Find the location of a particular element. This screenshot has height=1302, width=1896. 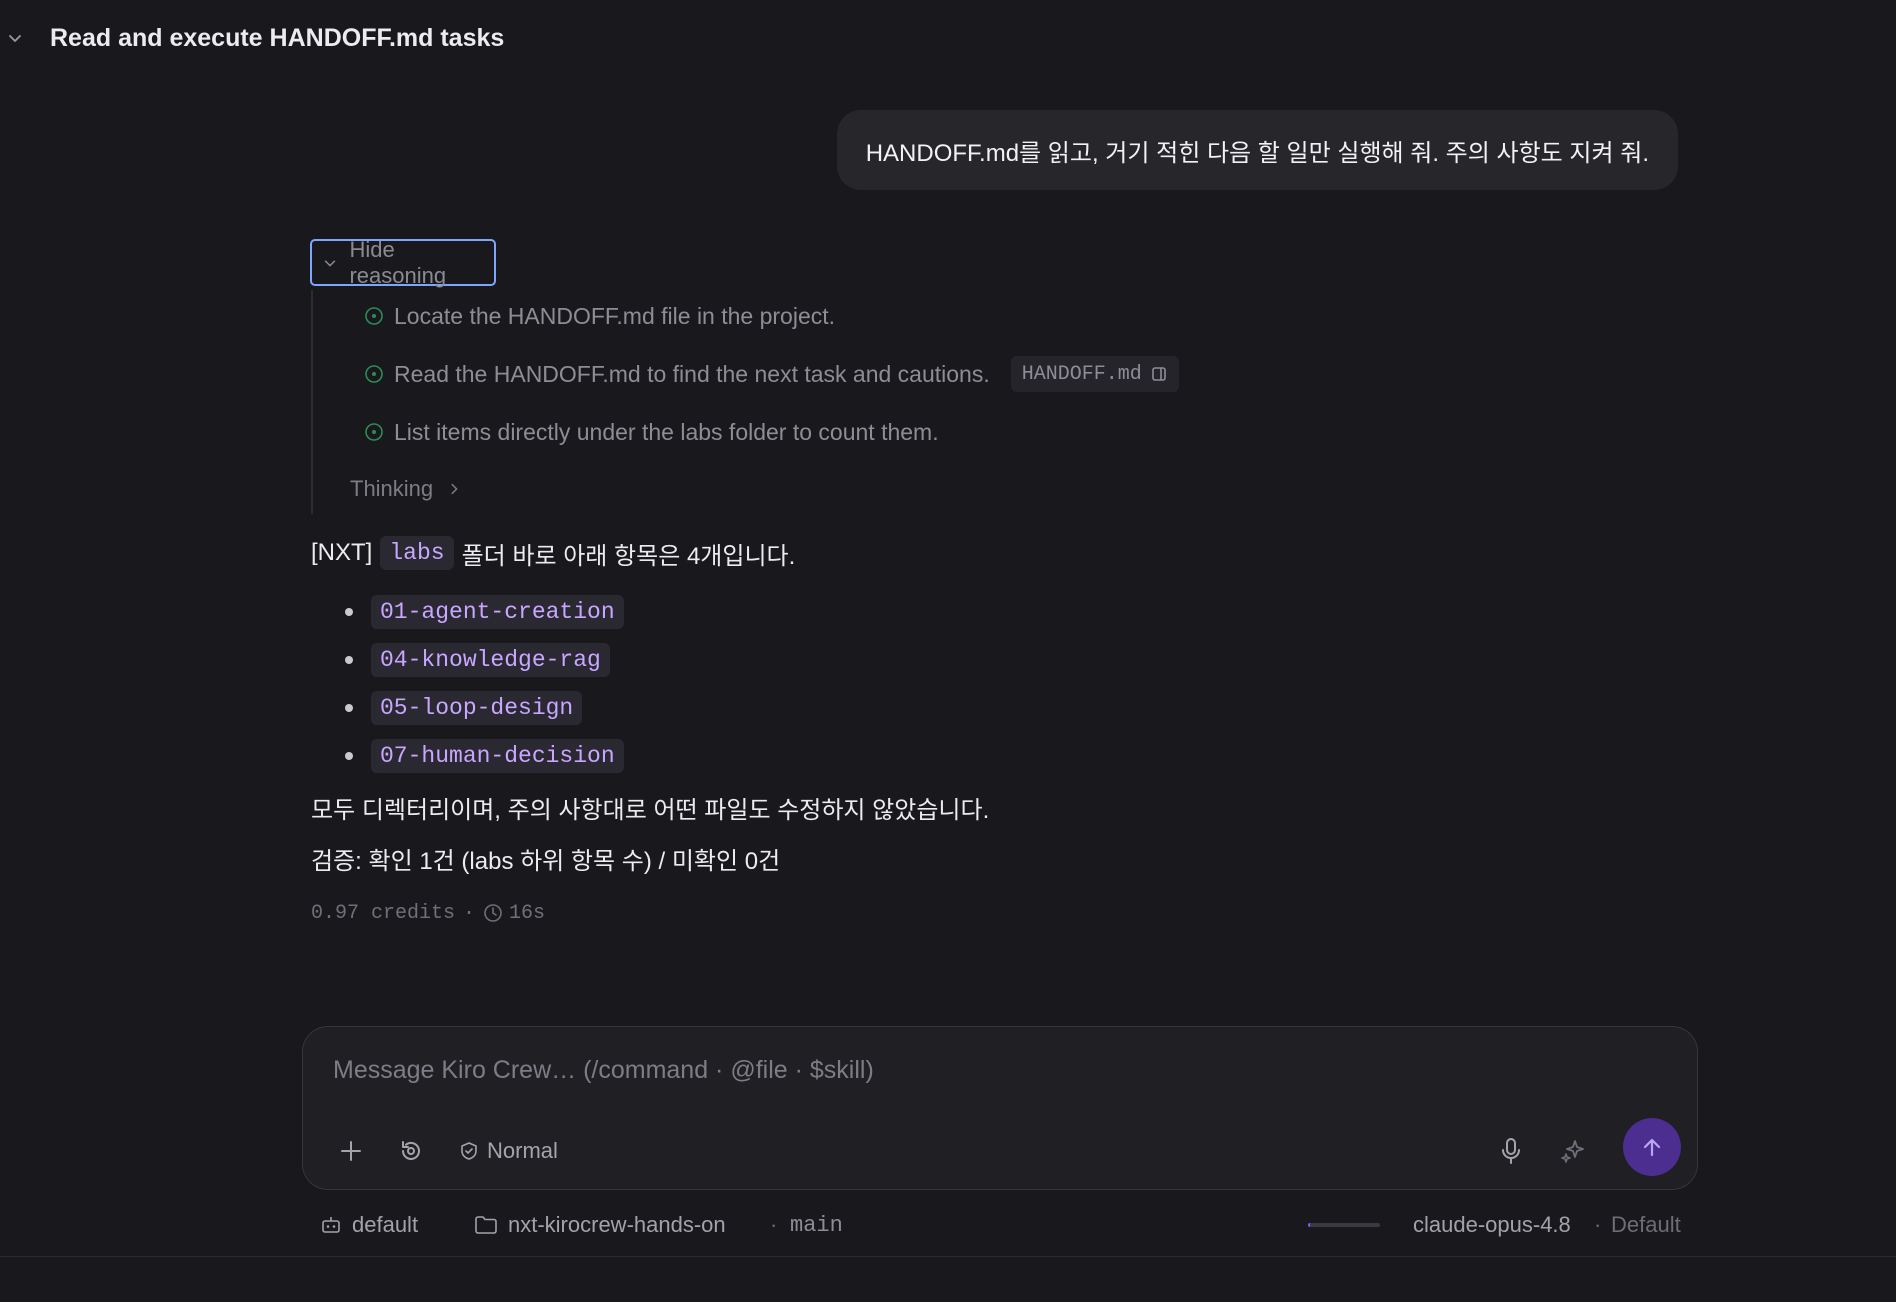

agent-selector: default is located at coordinates (369, 1225).